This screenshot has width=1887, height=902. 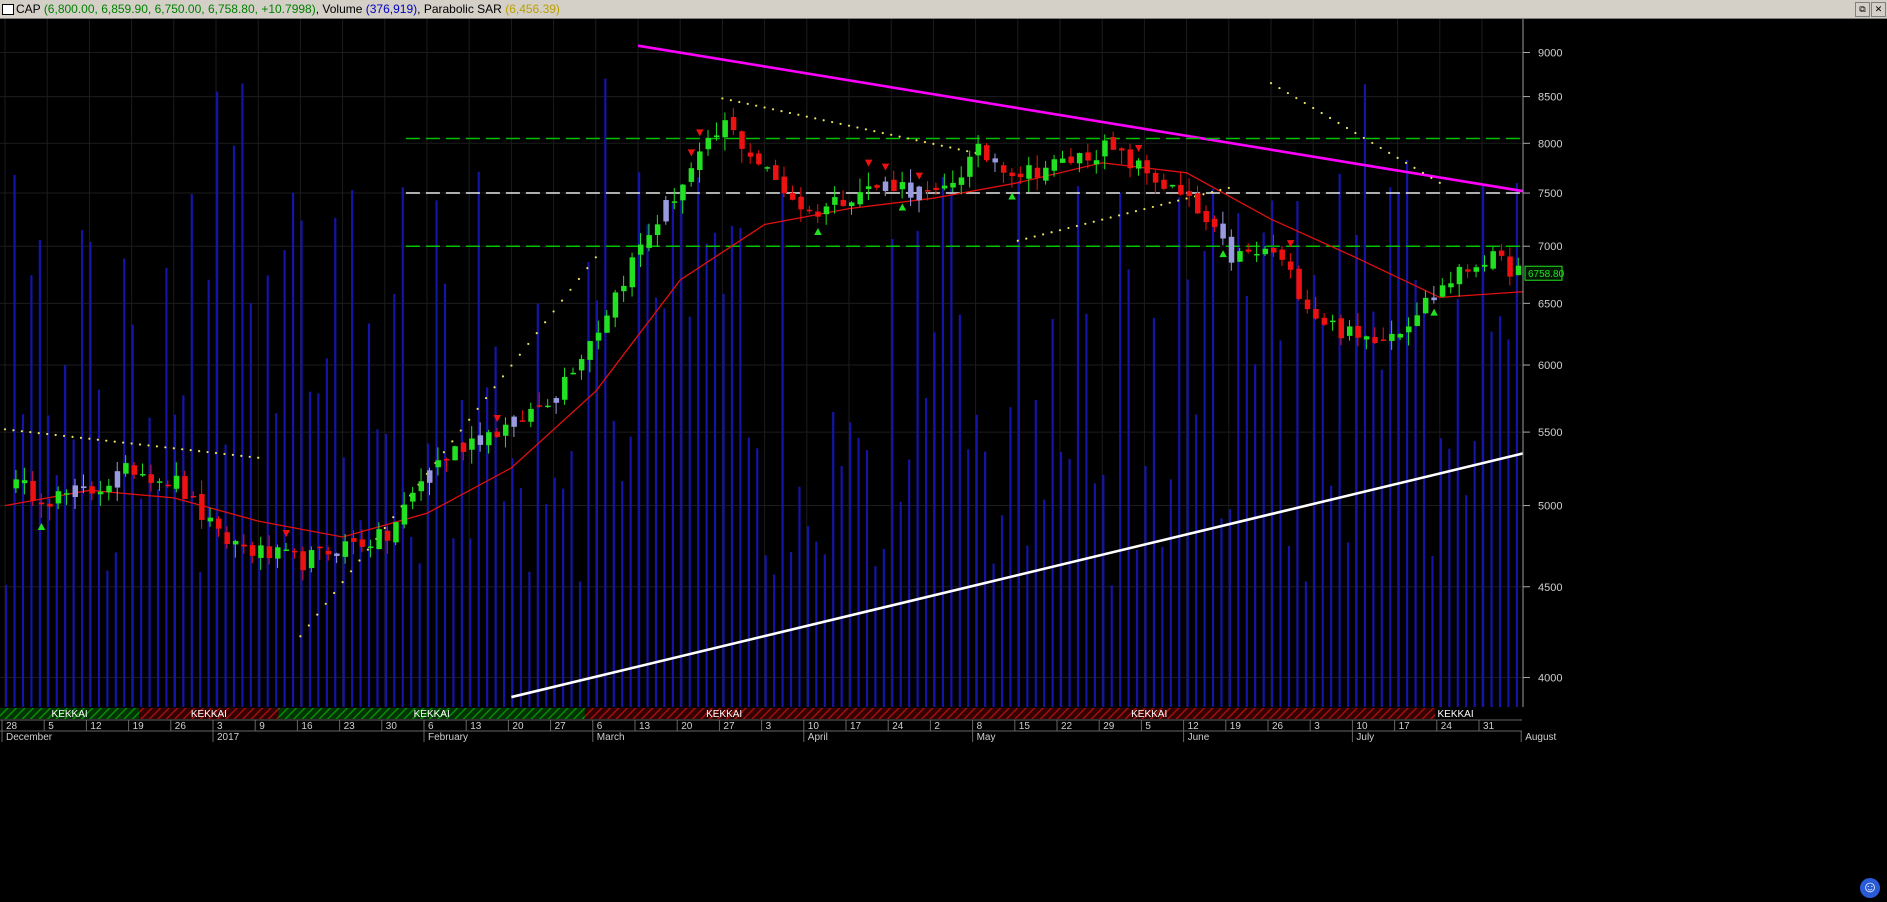 What do you see at coordinates (262, 726) in the screenshot?
I see `day-tick-label: 9` at bounding box center [262, 726].